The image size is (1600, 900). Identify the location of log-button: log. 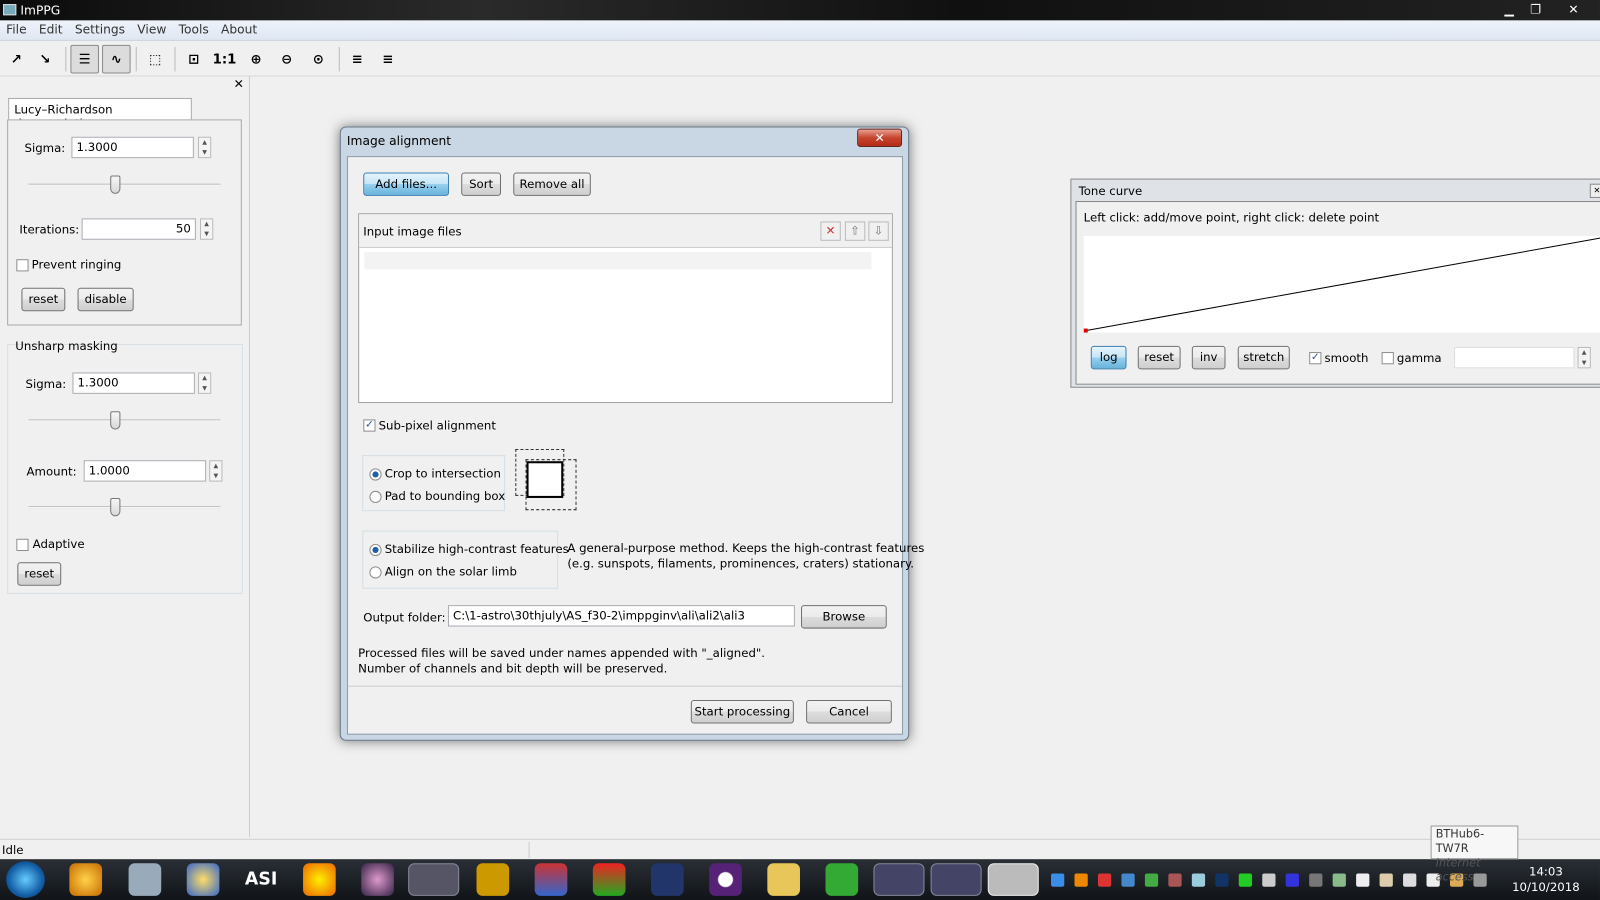
(1108, 357).